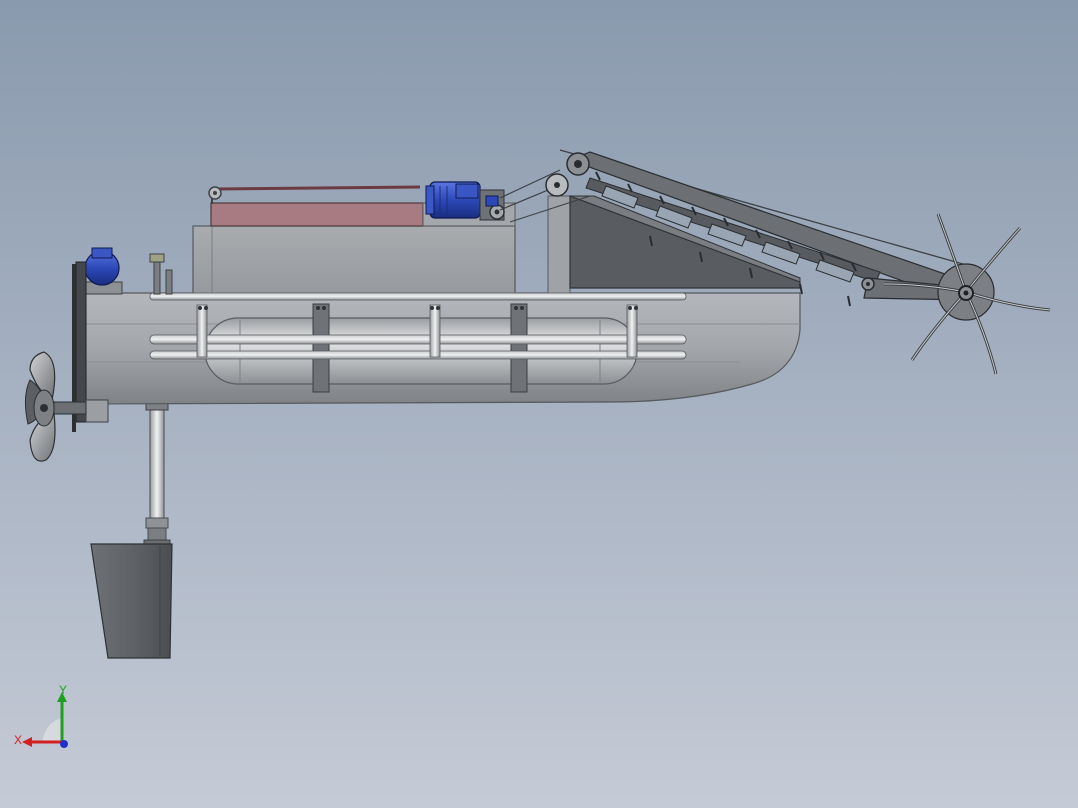  Describe the element at coordinates (465, 201) in the screenshot. I see `conveyor-drive-motor` at that location.